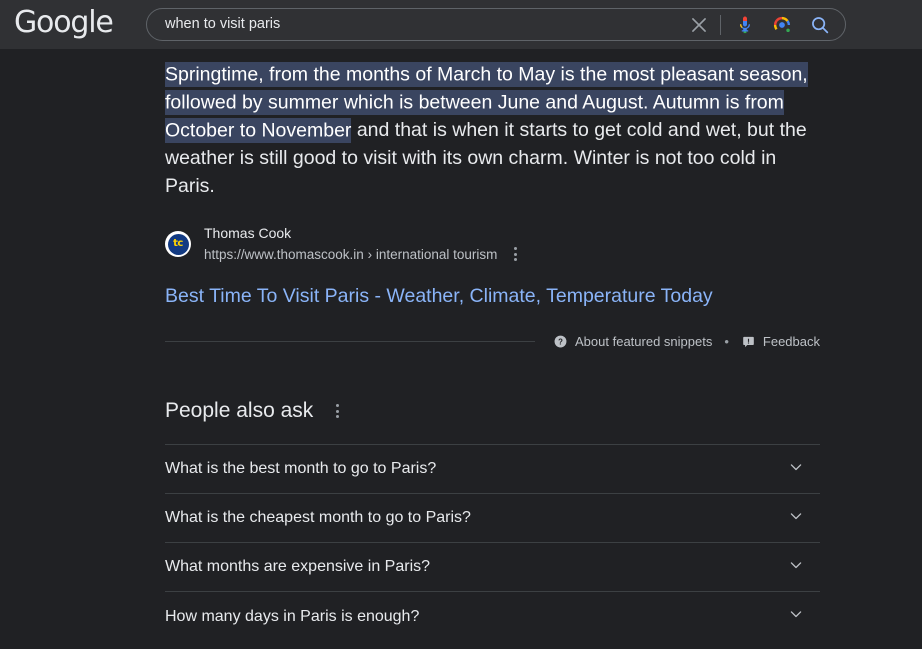  Describe the element at coordinates (64, 24) in the screenshot. I see `google-logo: Google` at that location.